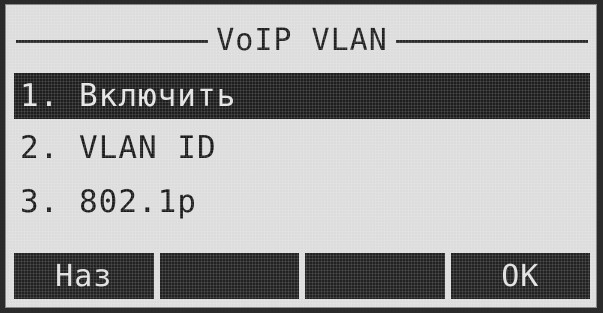 This screenshot has height=313, width=603. Describe the element at coordinates (491, 41) in the screenshot. I see `title-rule-right` at that location.